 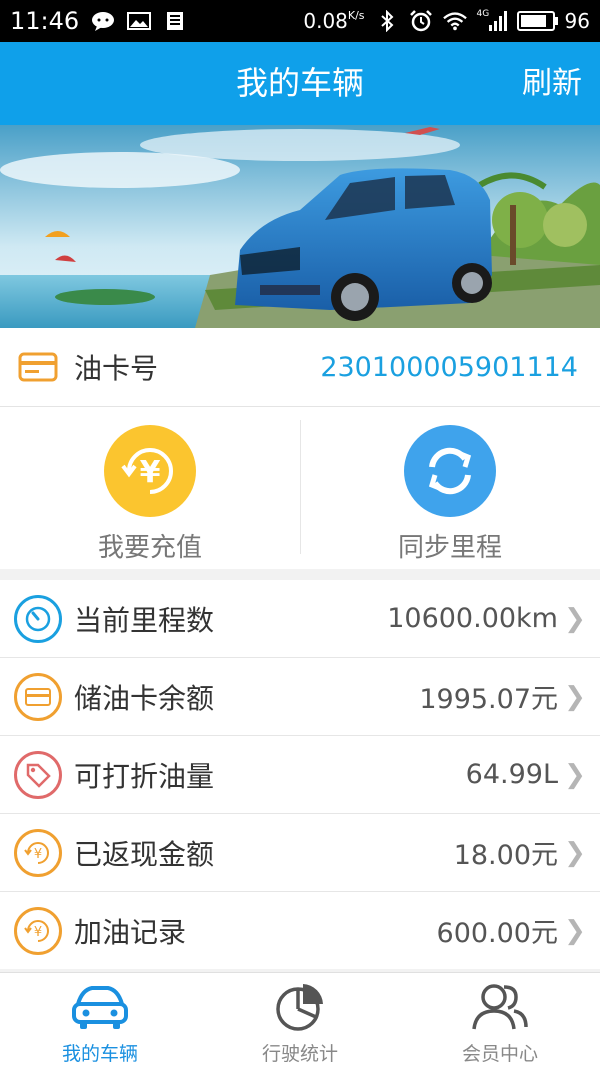 What do you see at coordinates (144, 776) in the screenshot?
I see `list-item-label: 可打折油量` at bounding box center [144, 776].